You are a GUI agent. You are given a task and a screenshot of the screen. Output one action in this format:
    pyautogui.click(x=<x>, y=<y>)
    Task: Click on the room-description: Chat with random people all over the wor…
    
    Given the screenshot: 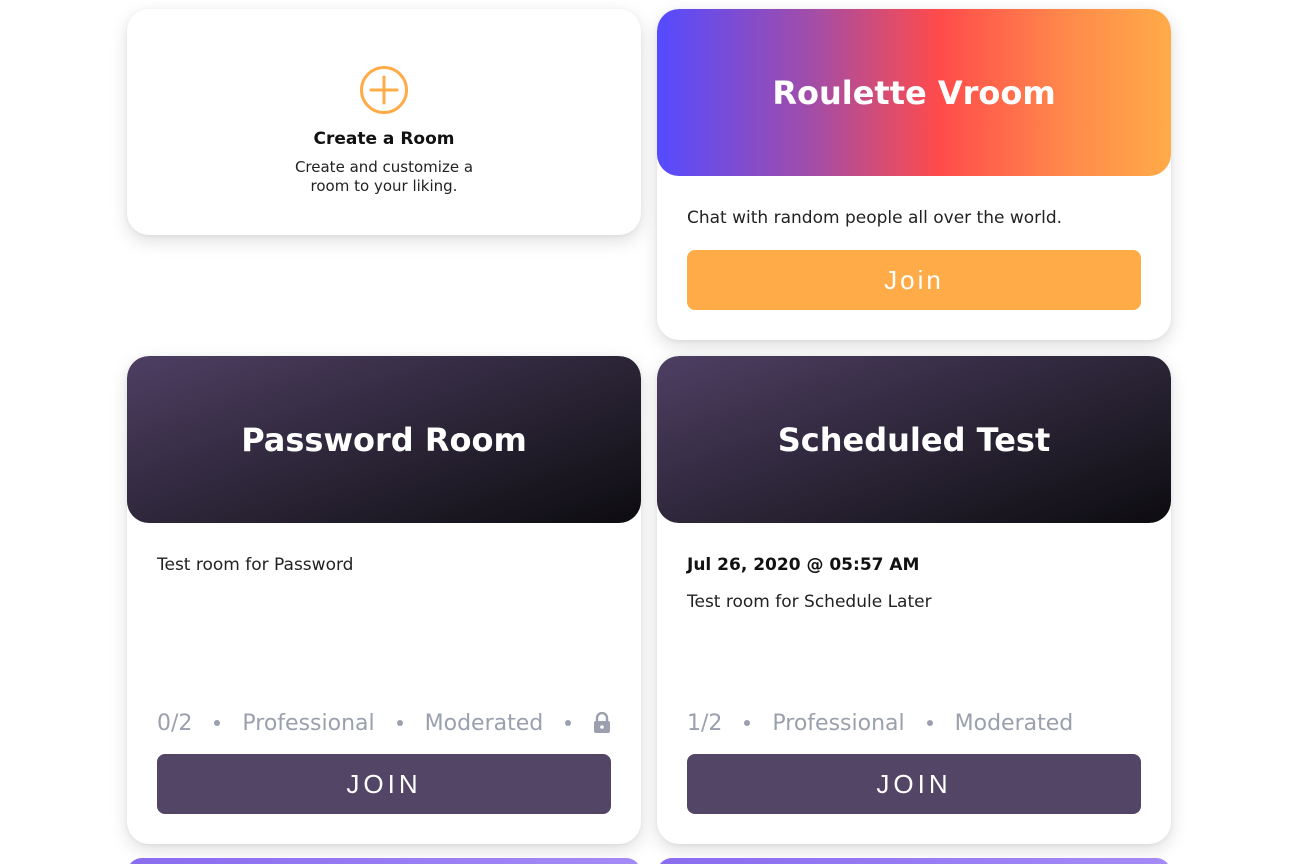 What is the action you would take?
    pyautogui.click(x=875, y=218)
    